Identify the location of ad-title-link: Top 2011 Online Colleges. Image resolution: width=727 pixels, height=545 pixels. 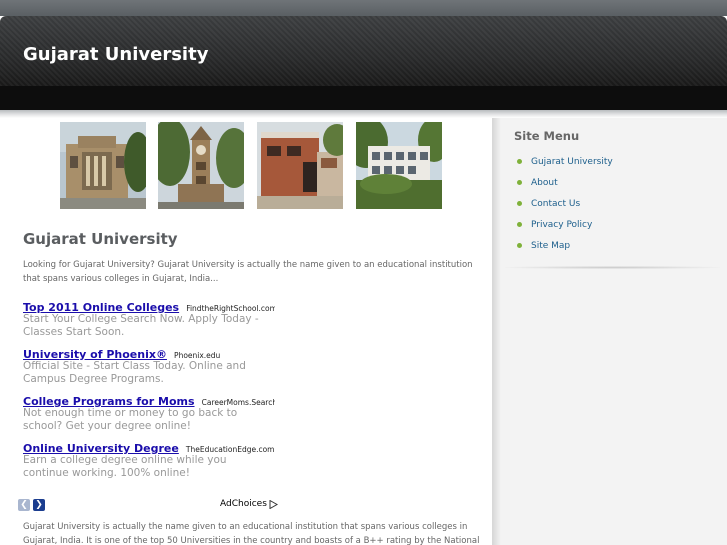
(101, 307).